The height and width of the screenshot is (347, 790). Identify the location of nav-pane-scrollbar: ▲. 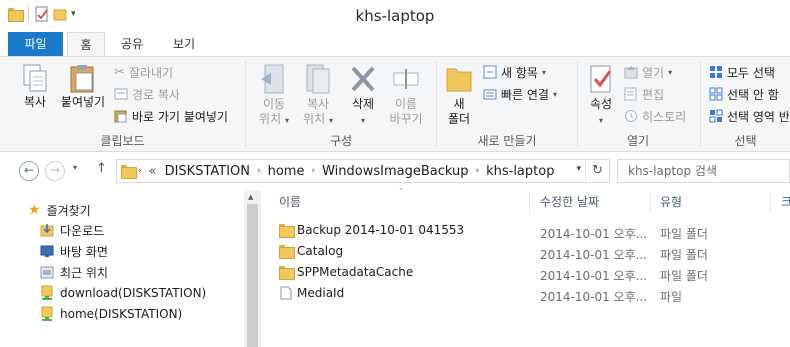
(252, 268).